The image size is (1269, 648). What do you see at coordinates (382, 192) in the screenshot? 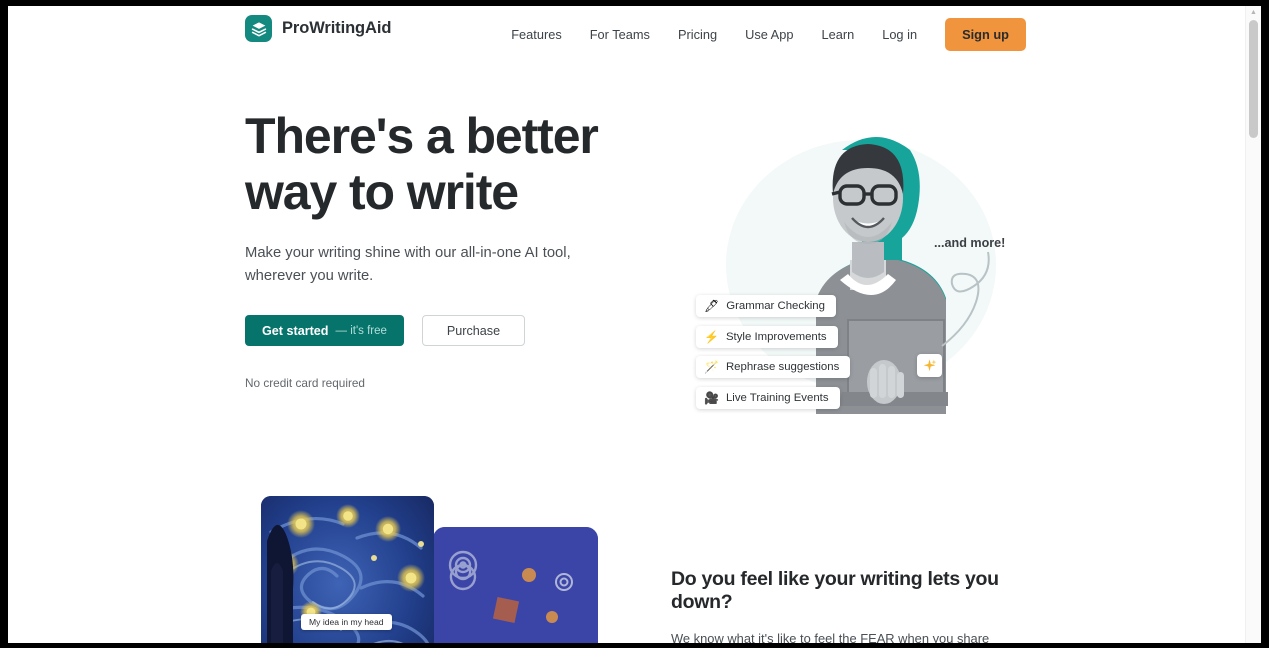
I see `hero-title-line-2: way to write` at bounding box center [382, 192].